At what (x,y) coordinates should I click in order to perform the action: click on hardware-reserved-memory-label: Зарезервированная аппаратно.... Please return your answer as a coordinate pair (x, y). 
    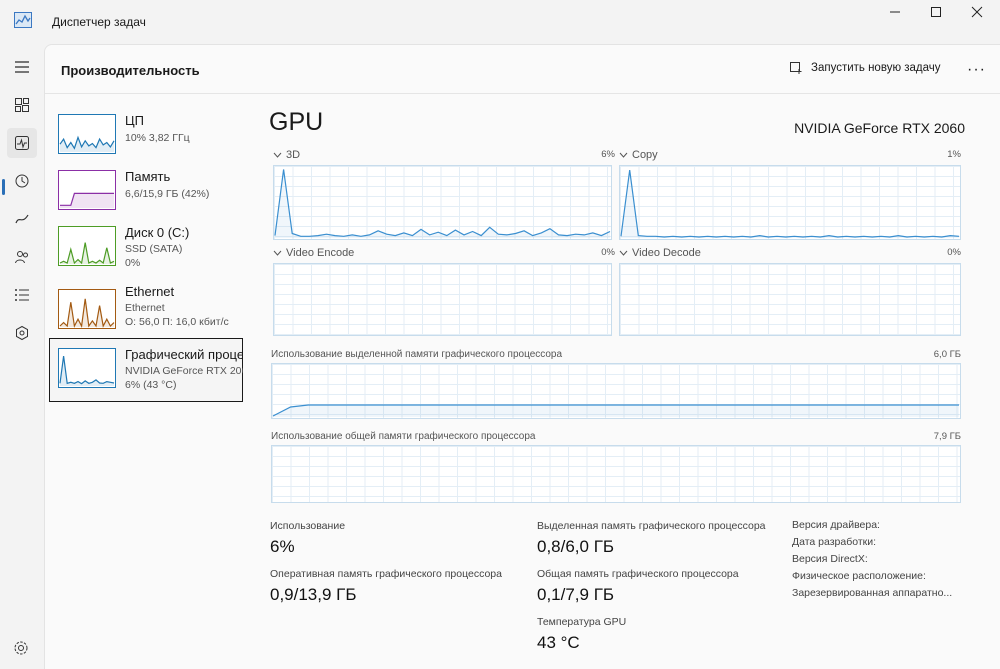
    Looking at the image, I should click on (872, 593).